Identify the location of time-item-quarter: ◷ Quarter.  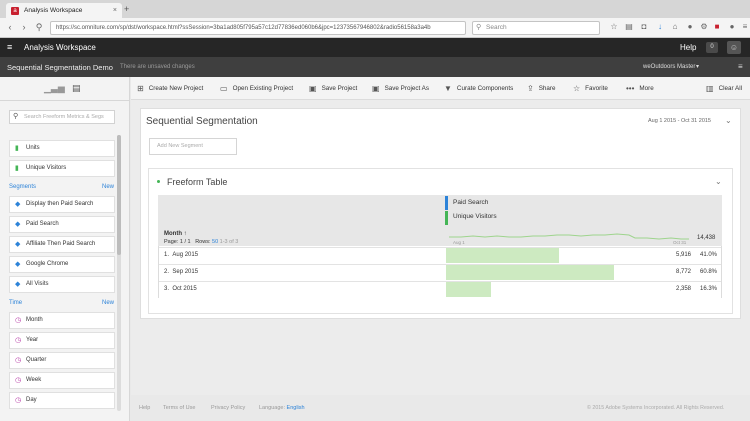
(62, 360).